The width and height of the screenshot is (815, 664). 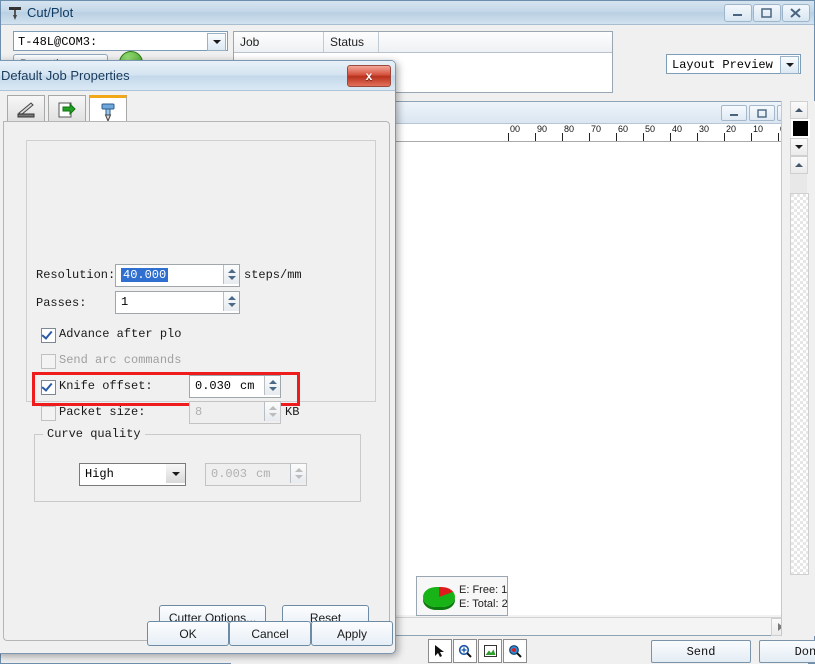 What do you see at coordinates (247, 386) in the screenshot?
I see `knife-offset-unit: cm` at bounding box center [247, 386].